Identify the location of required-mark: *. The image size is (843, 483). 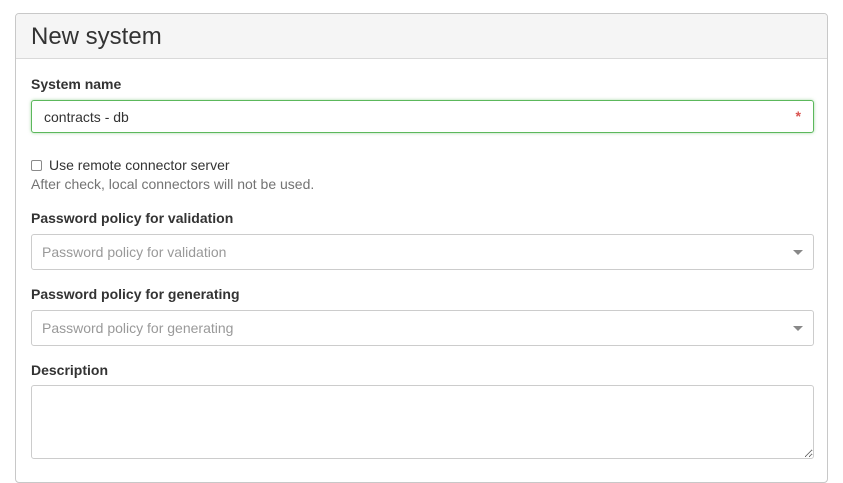
(798, 116).